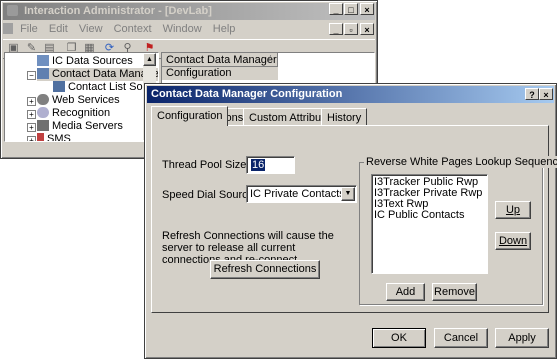 This screenshot has width=557, height=359. Describe the element at coordinates (43, 112) in the screenshot. I see `recognition-icon` at that location.